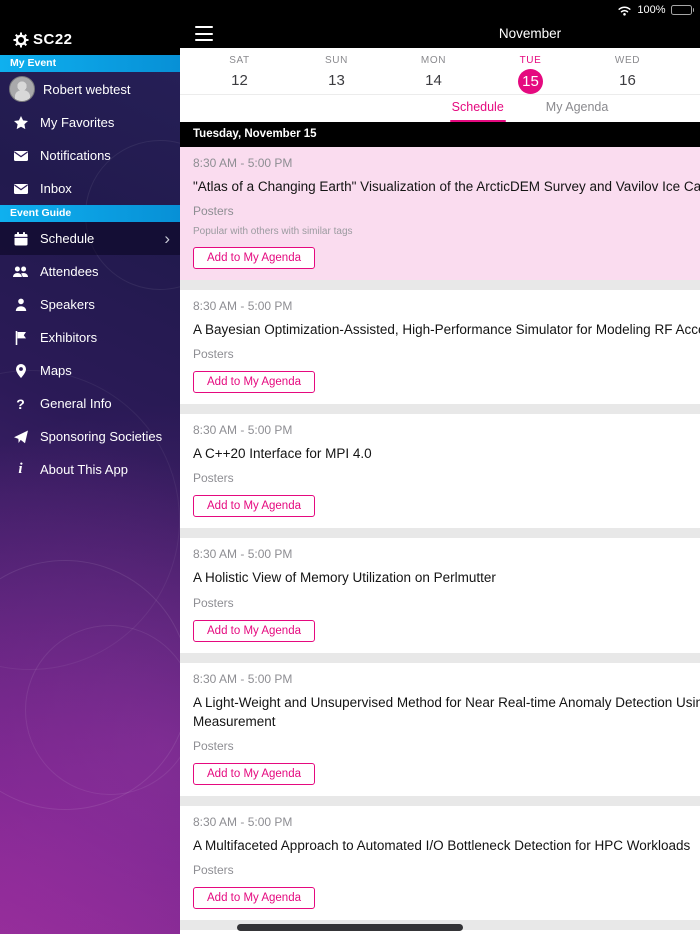 The image size is (700, 934). What do you see at coordinates (239, 71) in the screenshot?
I see `date-cell-sat: SAT 12` at bounding box center [239, 71].